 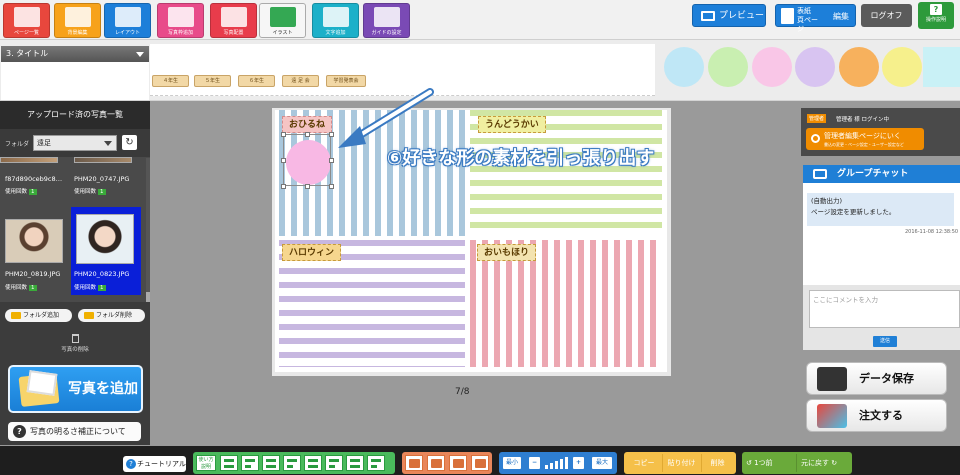 I want to click on floppy-icon, so click(x=832, y=379).